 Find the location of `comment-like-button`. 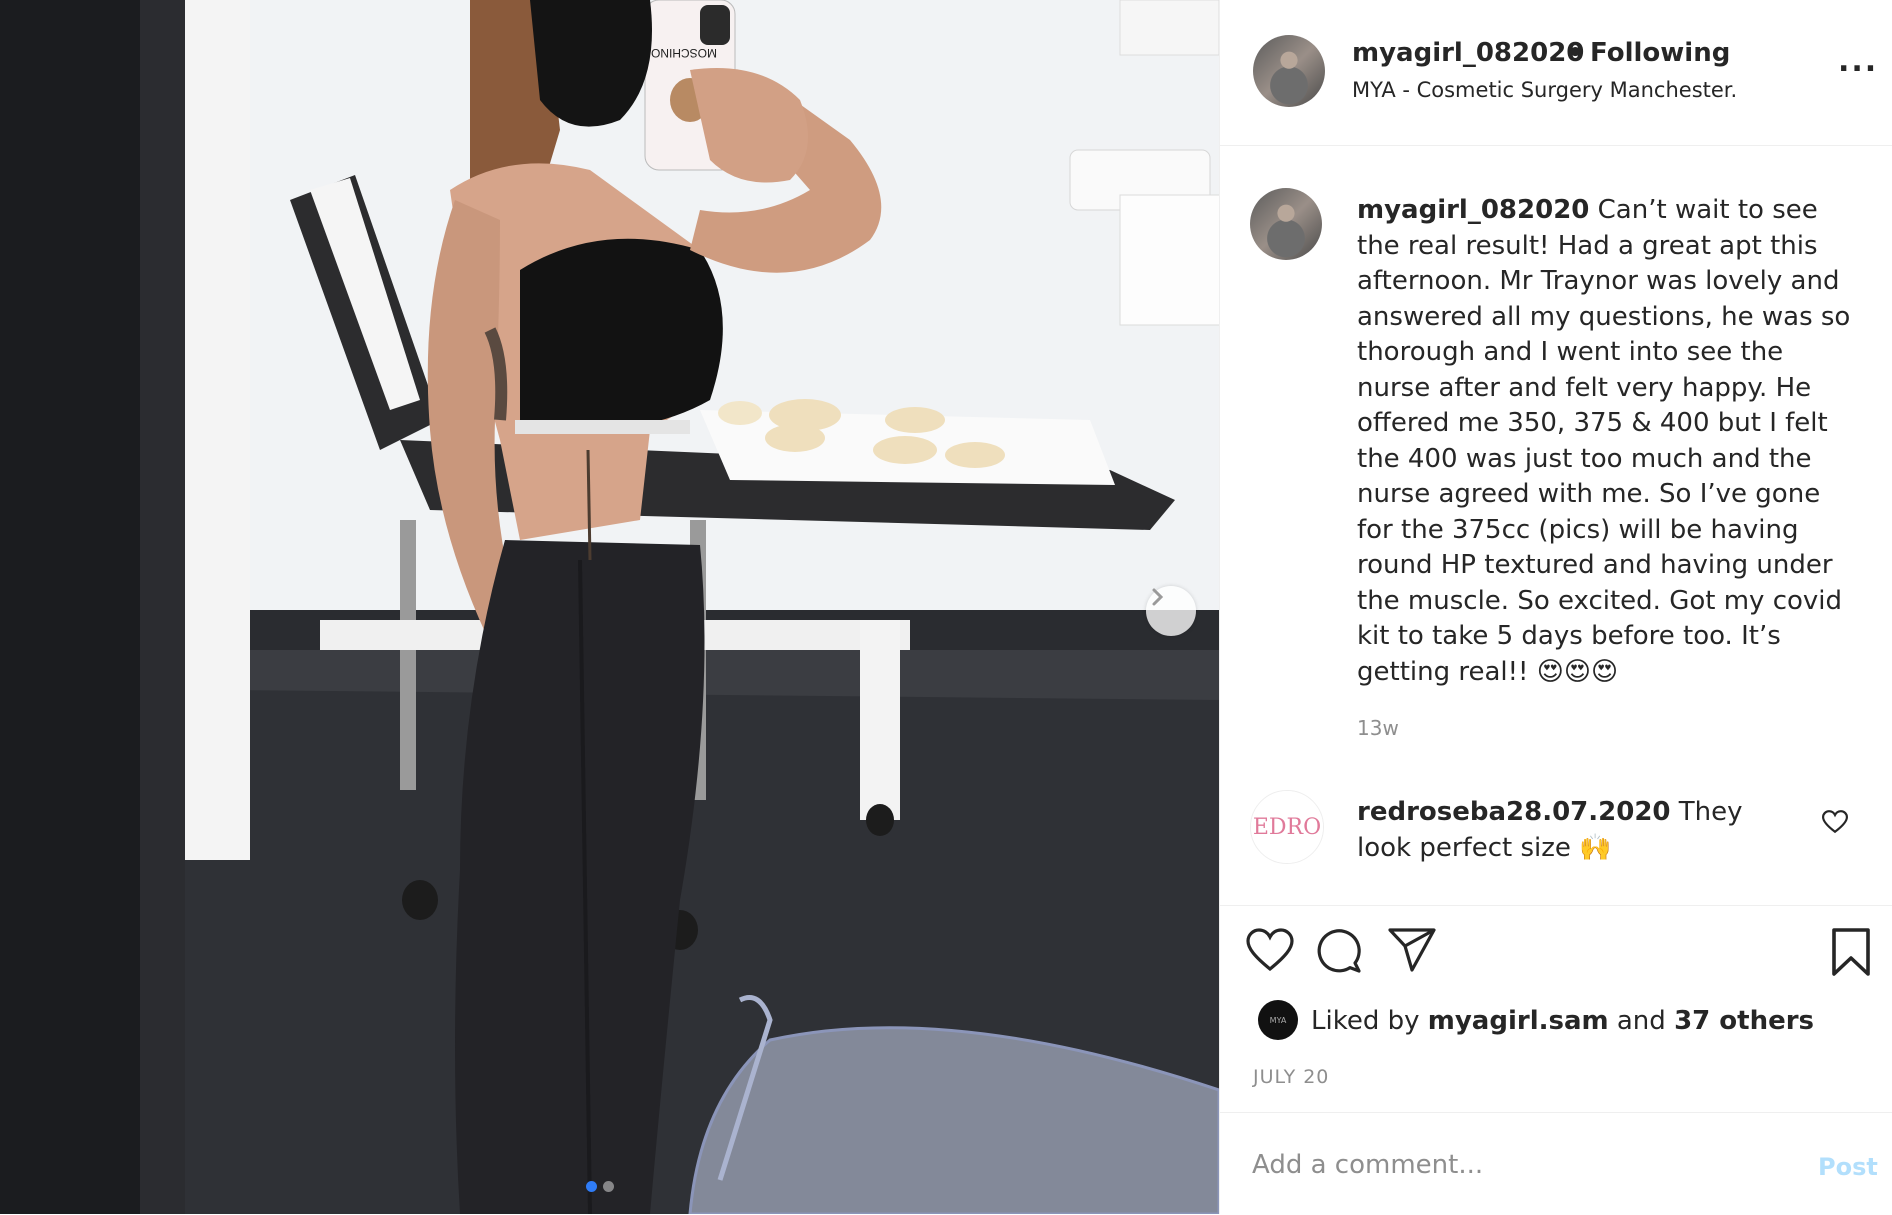

comment-like-button is located at coordinates (1835, 824).